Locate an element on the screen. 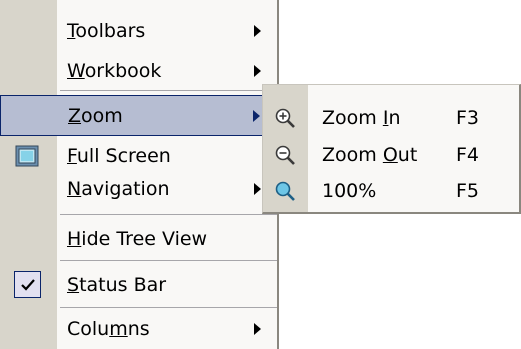 This screenshot has width=521, height=349. menu-item-label: Navigation is located at coordinates (118, 188).